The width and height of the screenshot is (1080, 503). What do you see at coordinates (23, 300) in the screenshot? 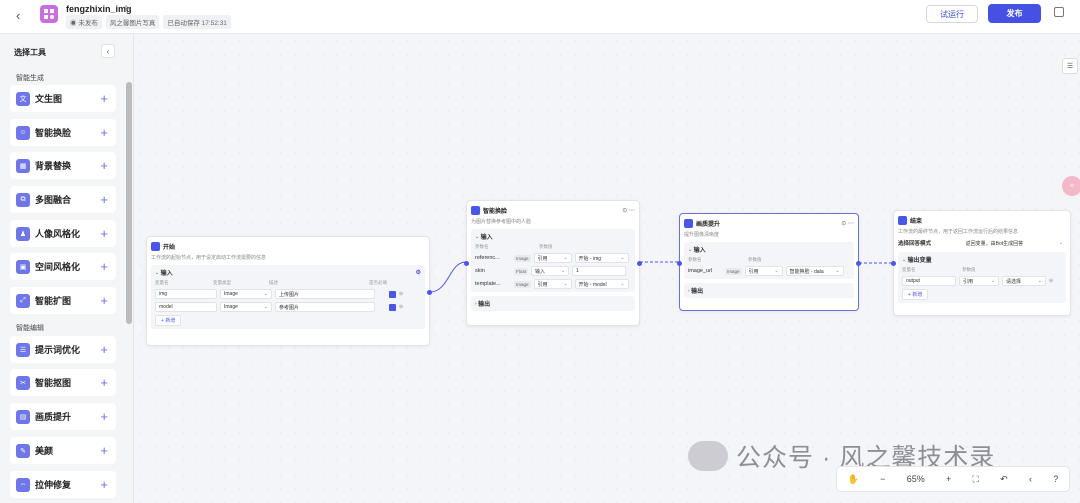
I see `tool-icon: ⤢` at bounding box center [23, 300].